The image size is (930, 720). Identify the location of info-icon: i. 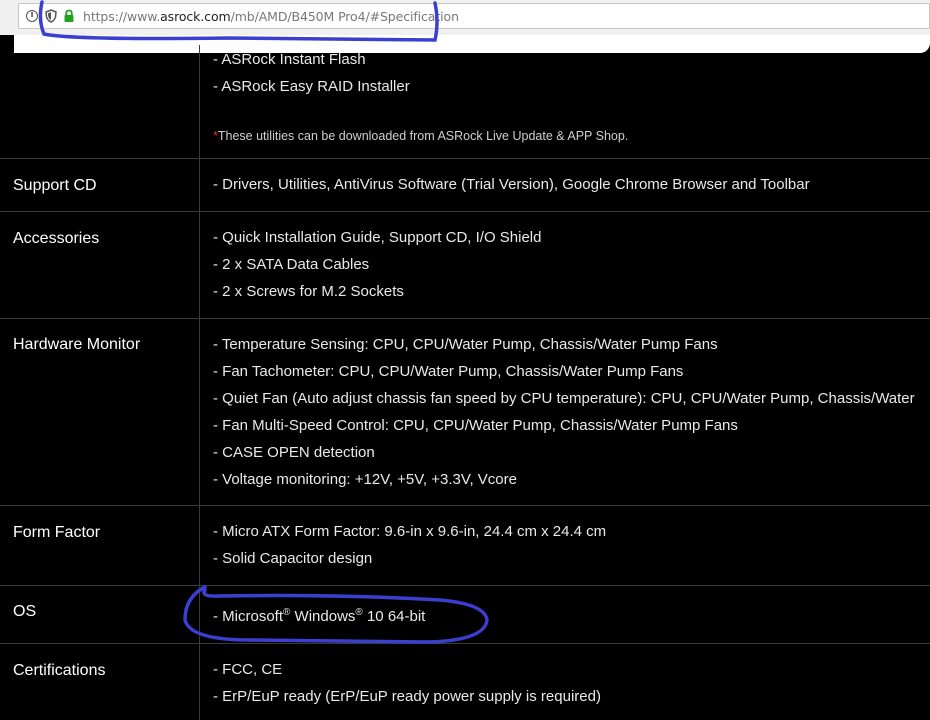
(32, 16).